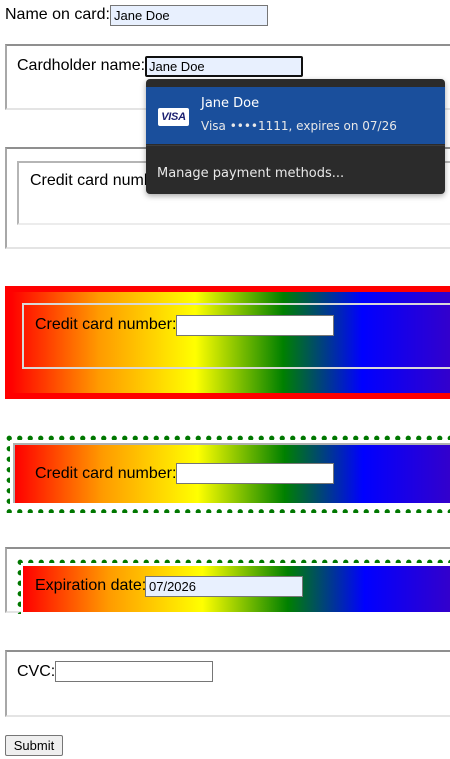 The height and width of the screenshot is (759, 450). What do you see at coordinates (91, 585) in the screenshot?
I see `expiration-date-label: Expiration date:` at bounding box center [91, 585].